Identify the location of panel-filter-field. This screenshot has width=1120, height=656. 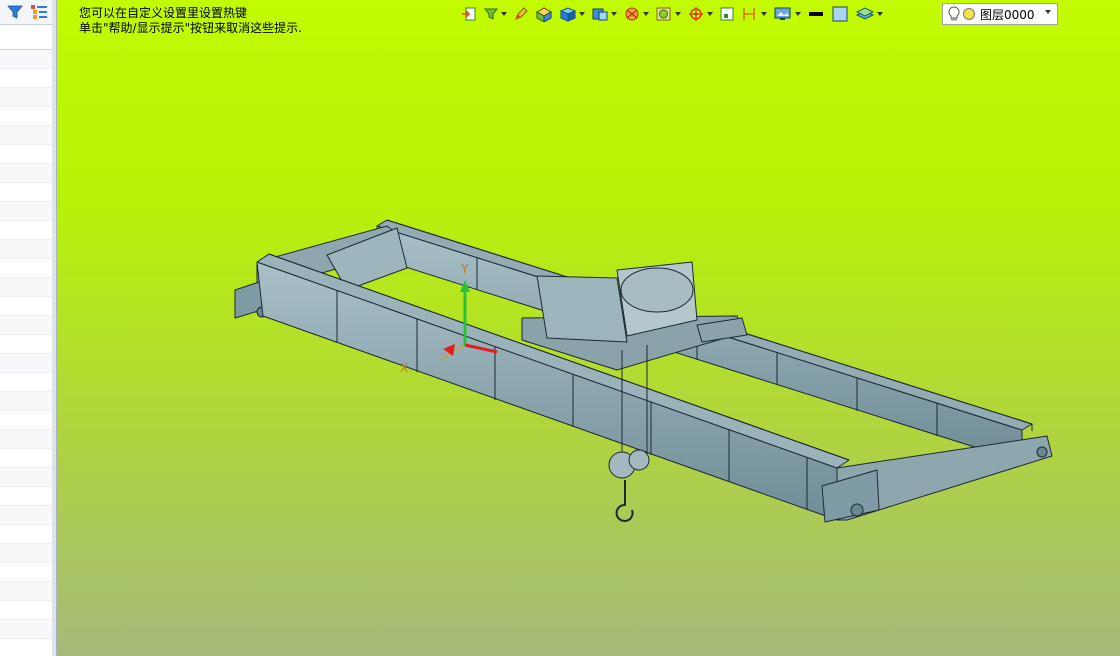
(28, 37).